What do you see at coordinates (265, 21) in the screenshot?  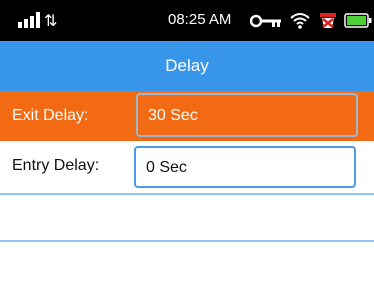 I see `key-icon` at bounding box center [265, 21].